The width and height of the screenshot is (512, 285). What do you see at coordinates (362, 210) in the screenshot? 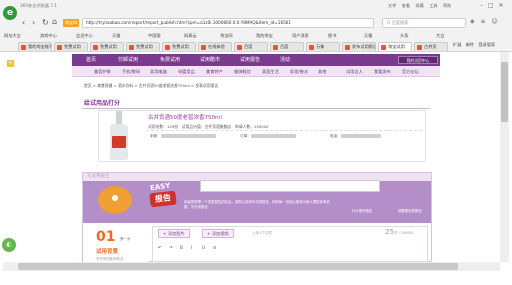
I see `good-report-link: 什么是好报告` at bounding box center [362, 210].